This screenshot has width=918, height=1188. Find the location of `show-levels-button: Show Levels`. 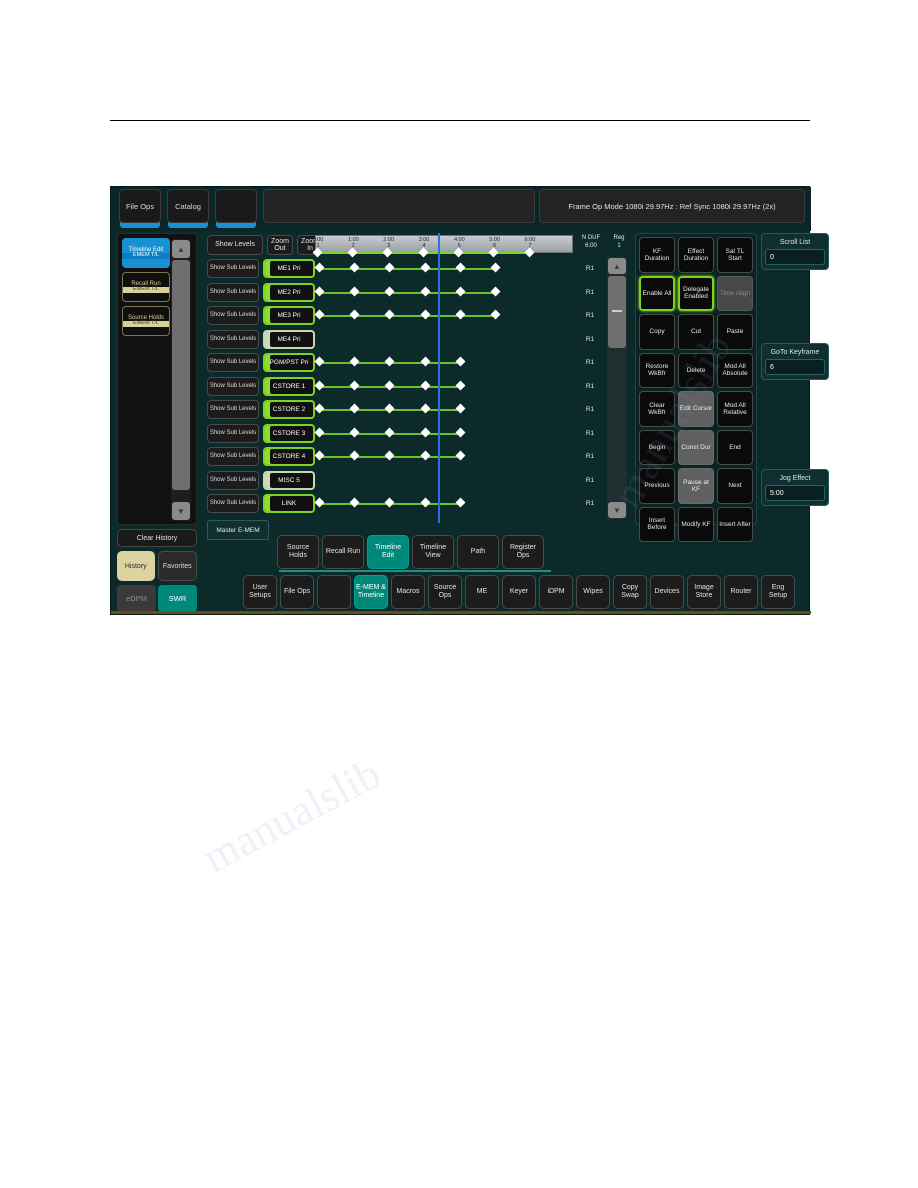

show-levels-button: Show Levels is located at coordinates (235, 245).